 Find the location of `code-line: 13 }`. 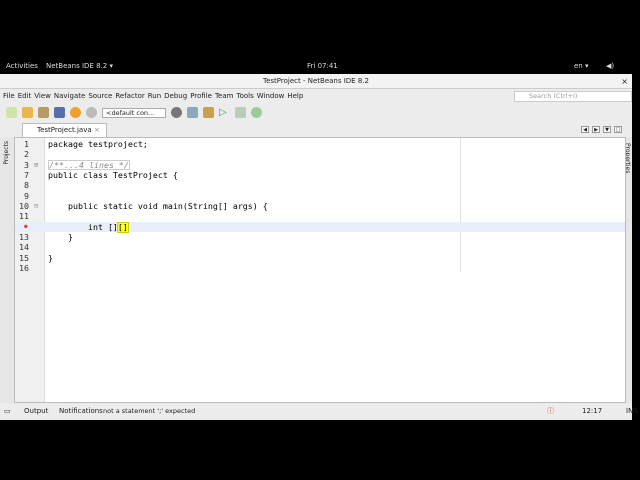

code-line: 13 } is located at coordinates (320, 237).